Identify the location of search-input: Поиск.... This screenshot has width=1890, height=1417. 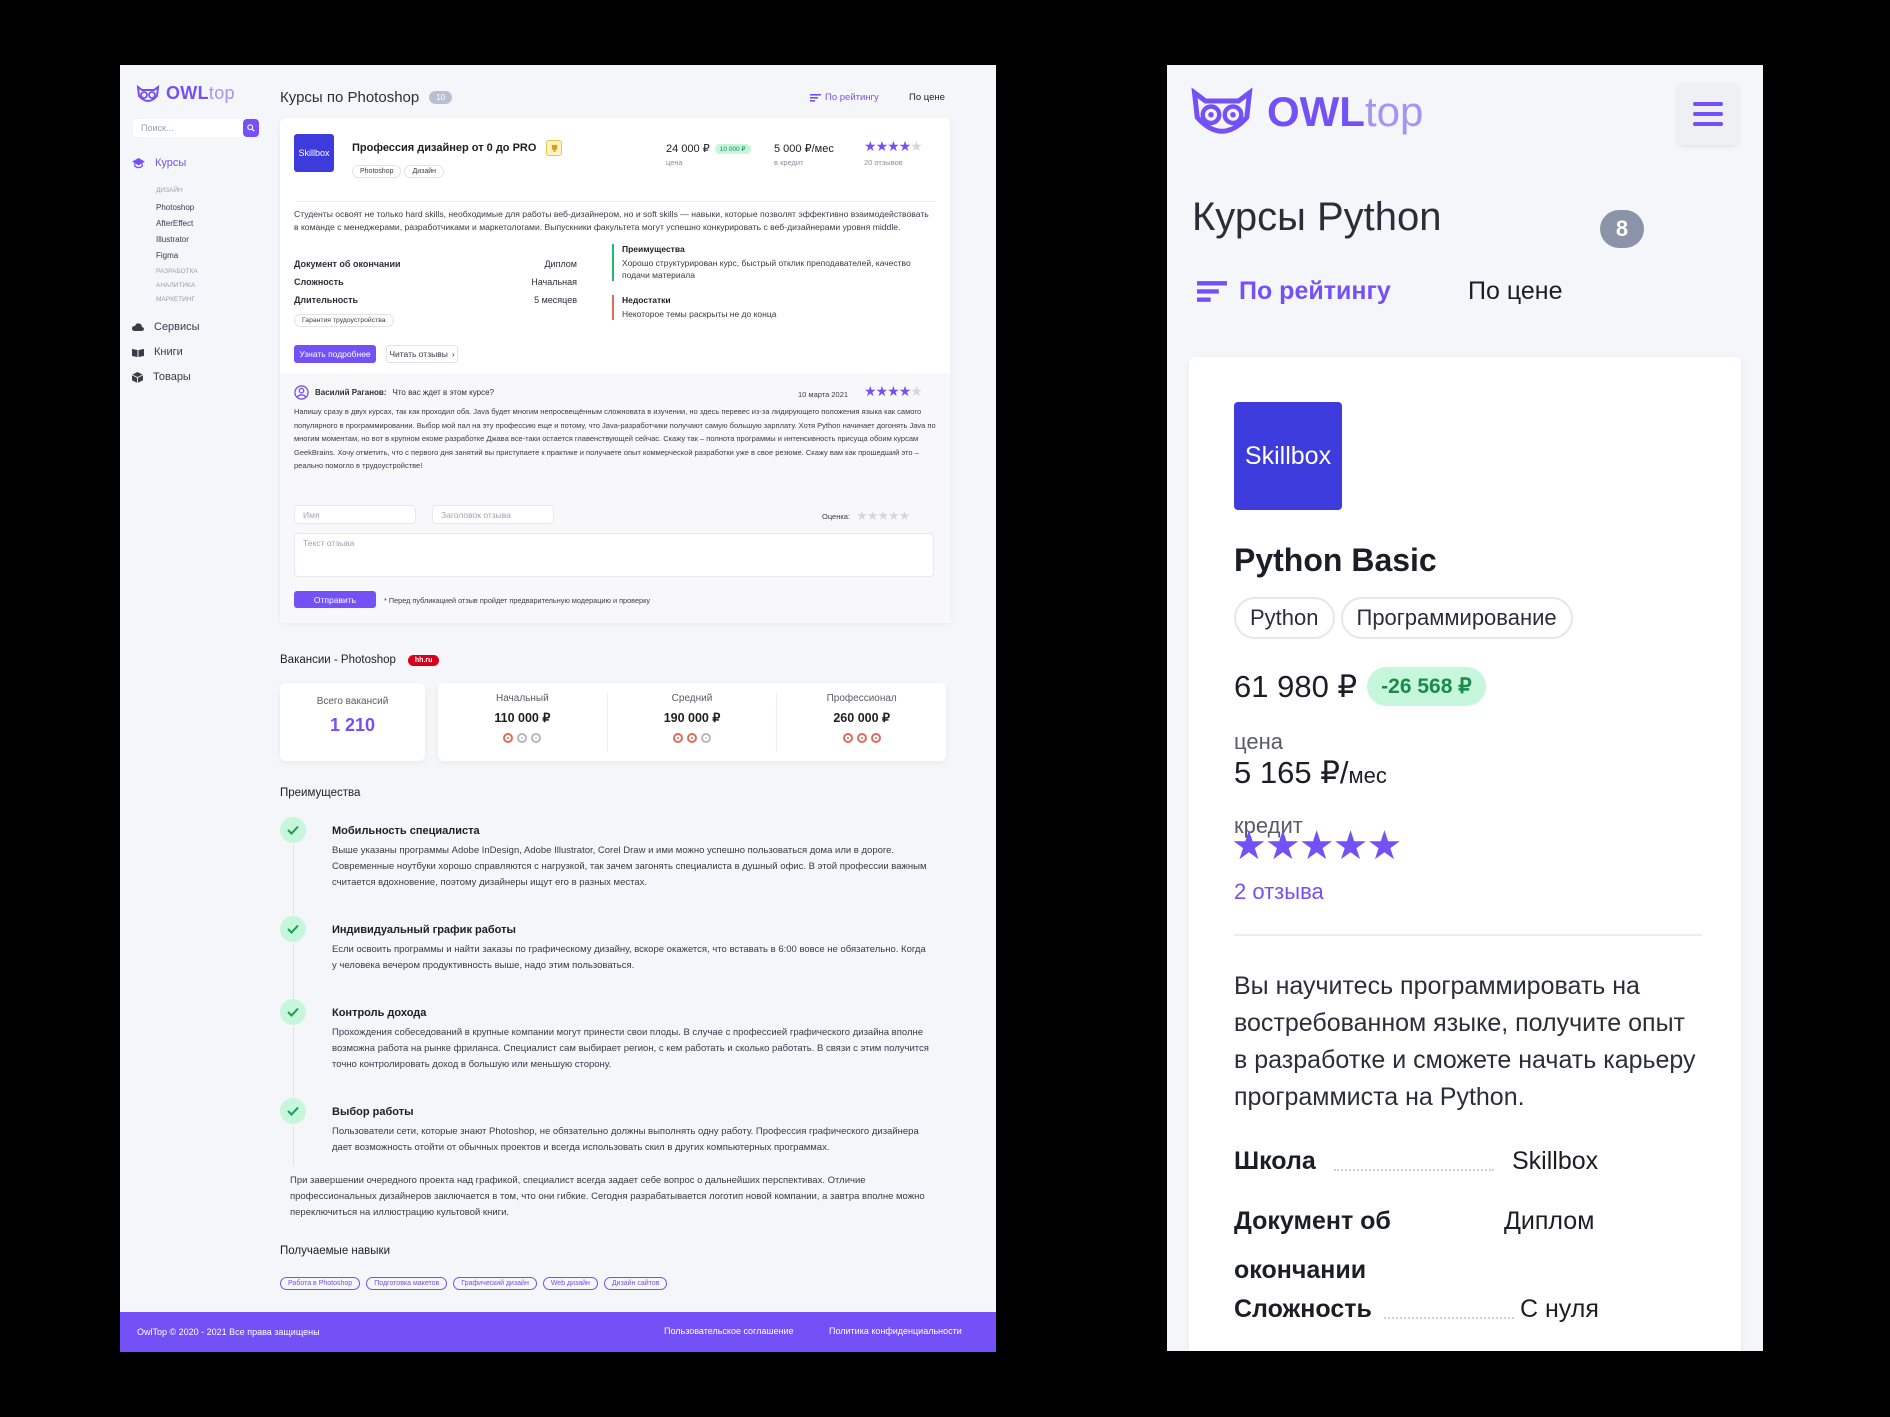
(195, 128).